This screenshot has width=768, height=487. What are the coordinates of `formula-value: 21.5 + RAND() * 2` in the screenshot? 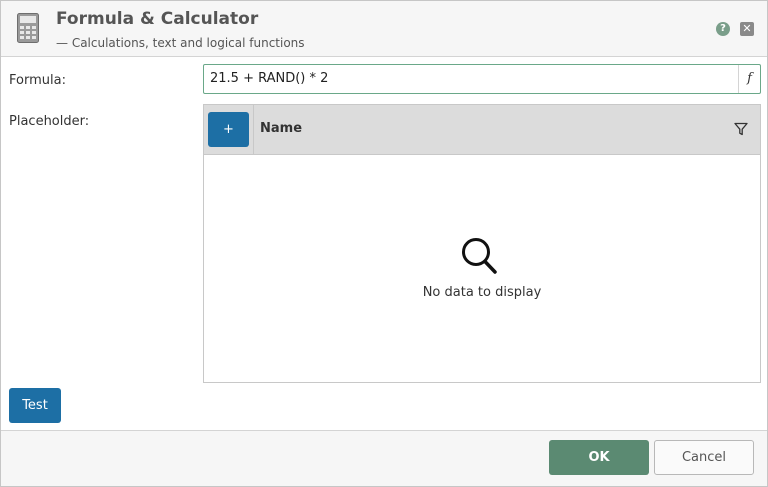 It's located at (269, 78).